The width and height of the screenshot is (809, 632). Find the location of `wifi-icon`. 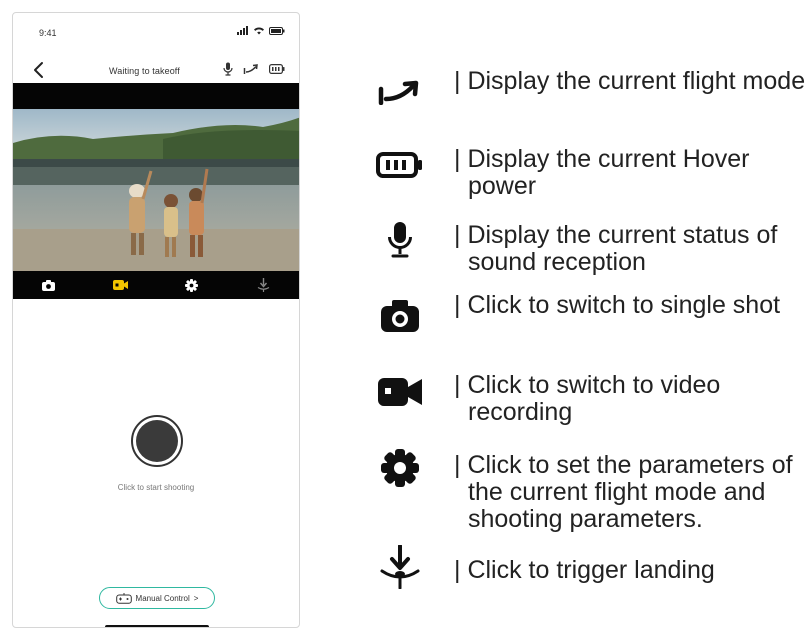

wifi-icon is located at coordinates (259, 31).